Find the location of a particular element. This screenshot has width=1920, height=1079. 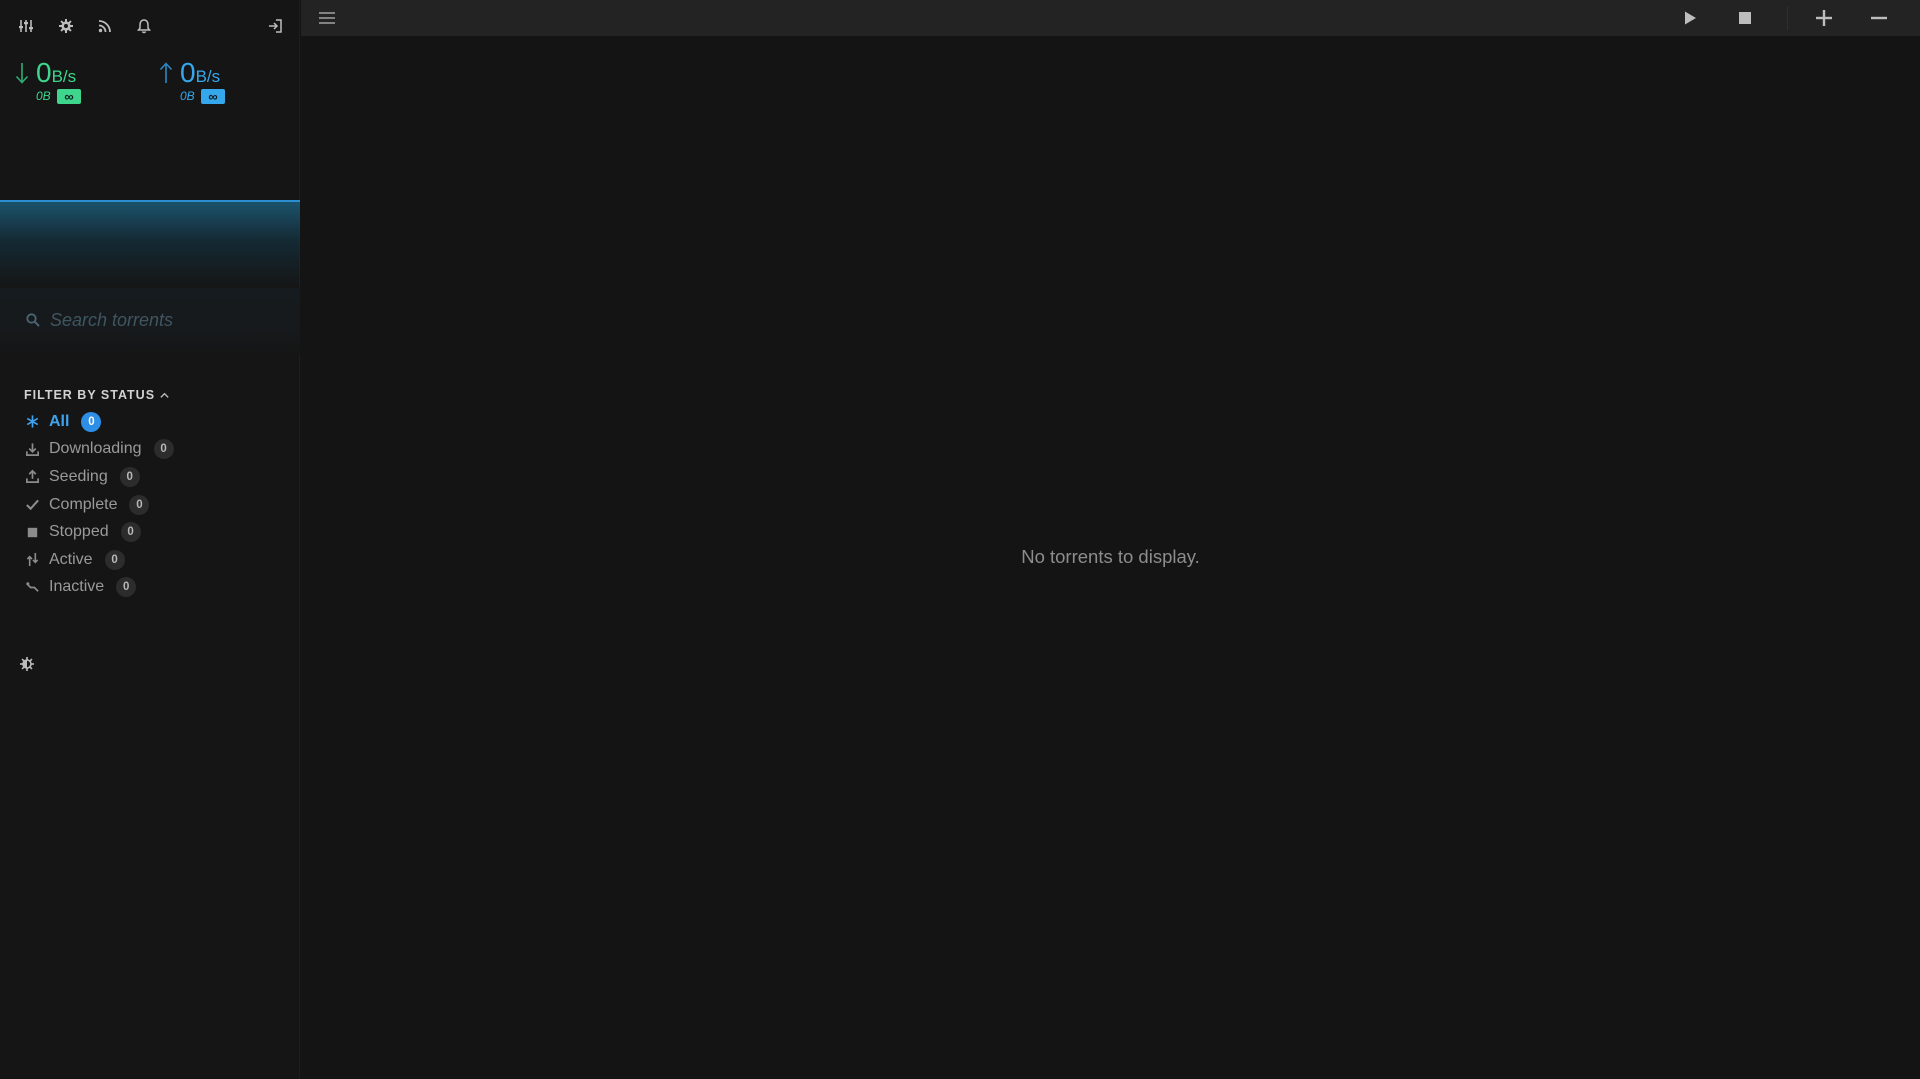

gear-icon is located at coordinates (66, 26).